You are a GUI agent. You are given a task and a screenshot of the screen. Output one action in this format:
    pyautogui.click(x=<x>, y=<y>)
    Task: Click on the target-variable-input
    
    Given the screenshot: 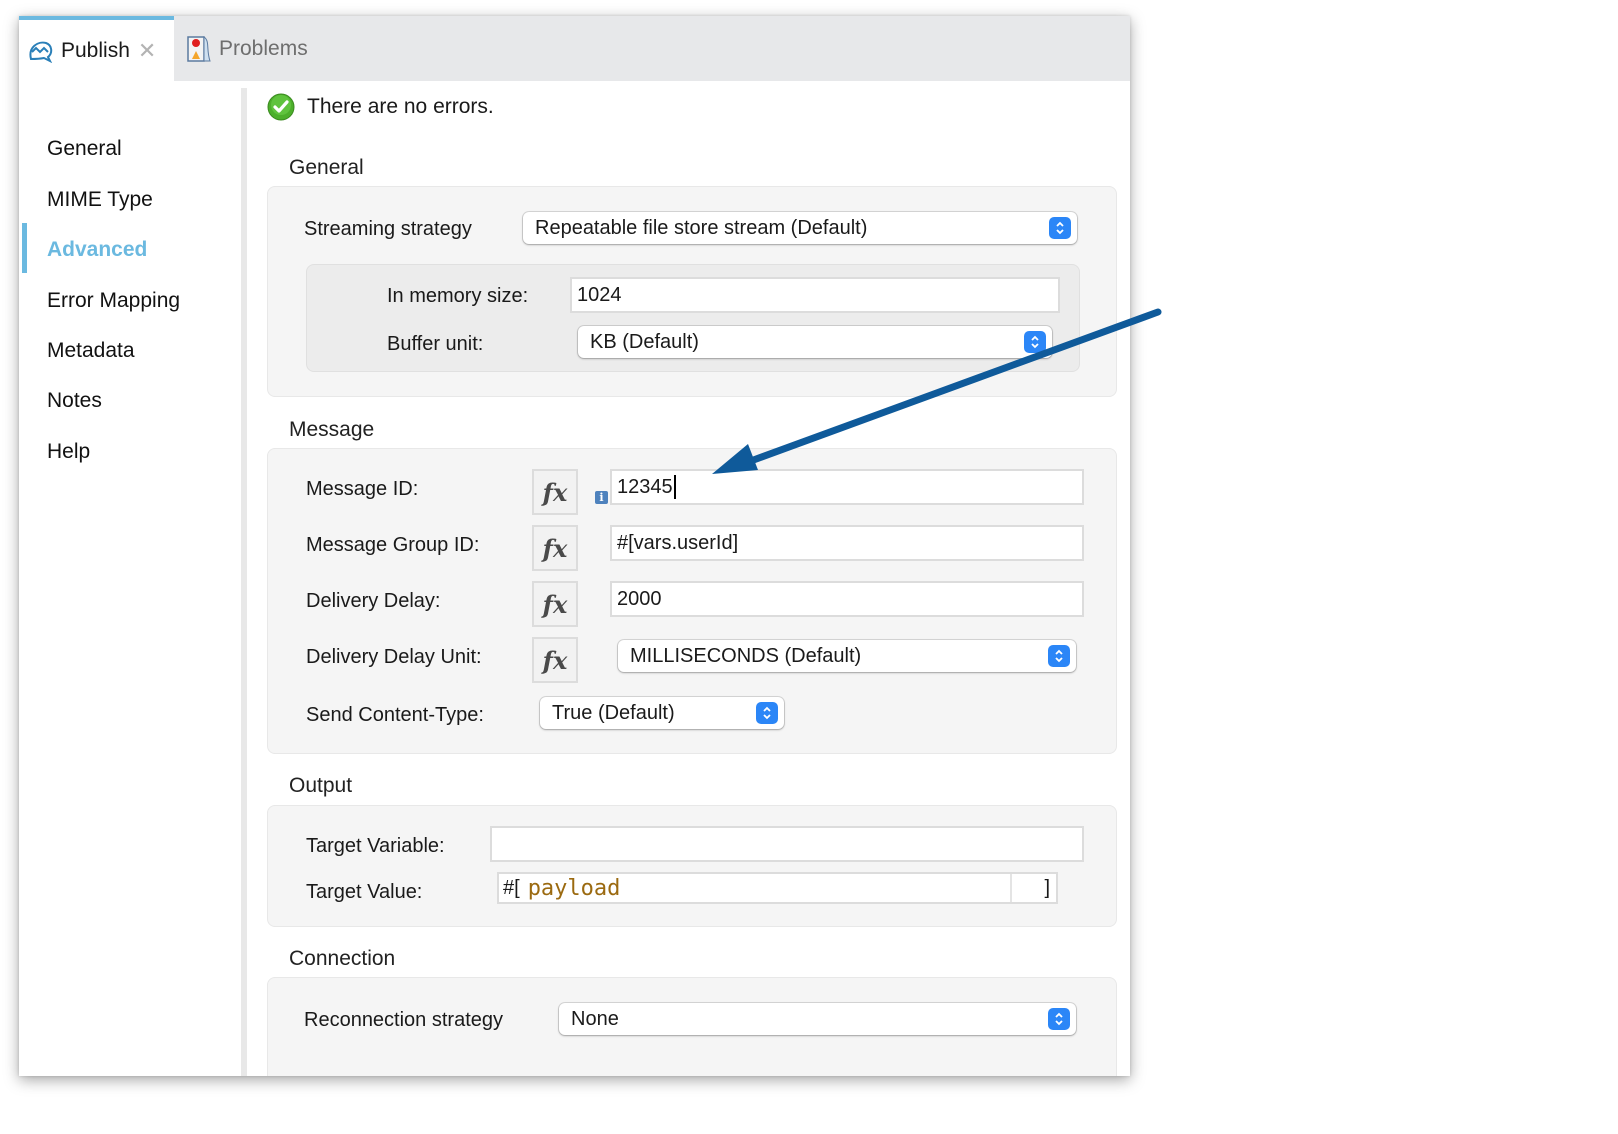 What is the action you would take?
    pyautogui.click(x=787, y=844)
    